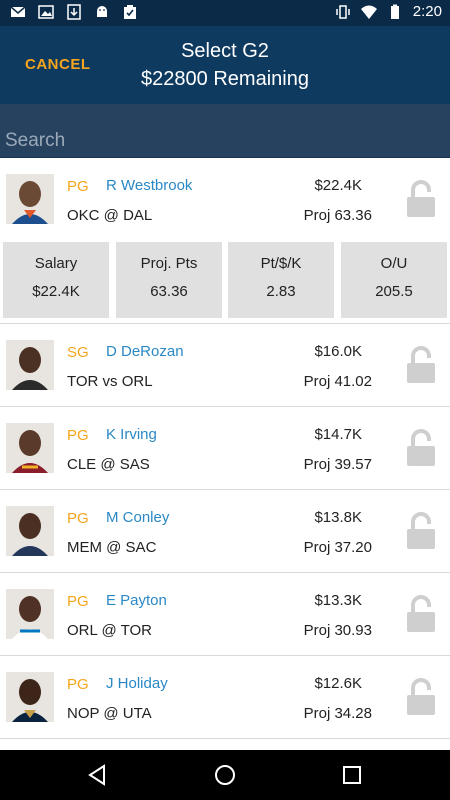 This screenshot has height=800, width=450. Describe the element at coordinates (337, 630) in the screenshot. I see `player-projection: Proj 30.93` at that location.